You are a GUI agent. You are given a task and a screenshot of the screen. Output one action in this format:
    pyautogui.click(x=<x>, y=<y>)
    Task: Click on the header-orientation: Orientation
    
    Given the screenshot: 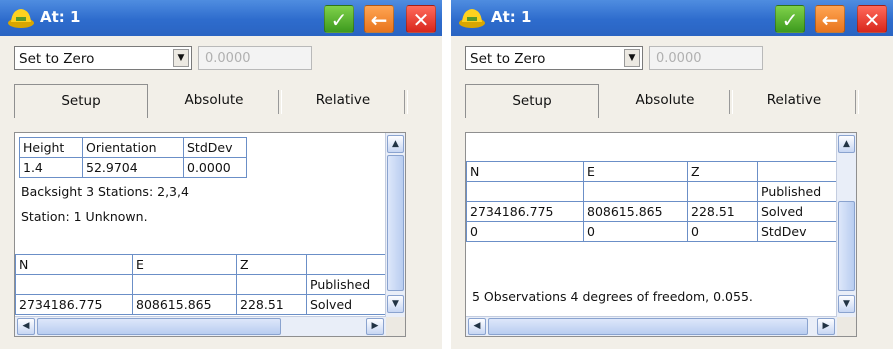 What is the action you would take?
    pyautogui.click(x=133, y=147)
    